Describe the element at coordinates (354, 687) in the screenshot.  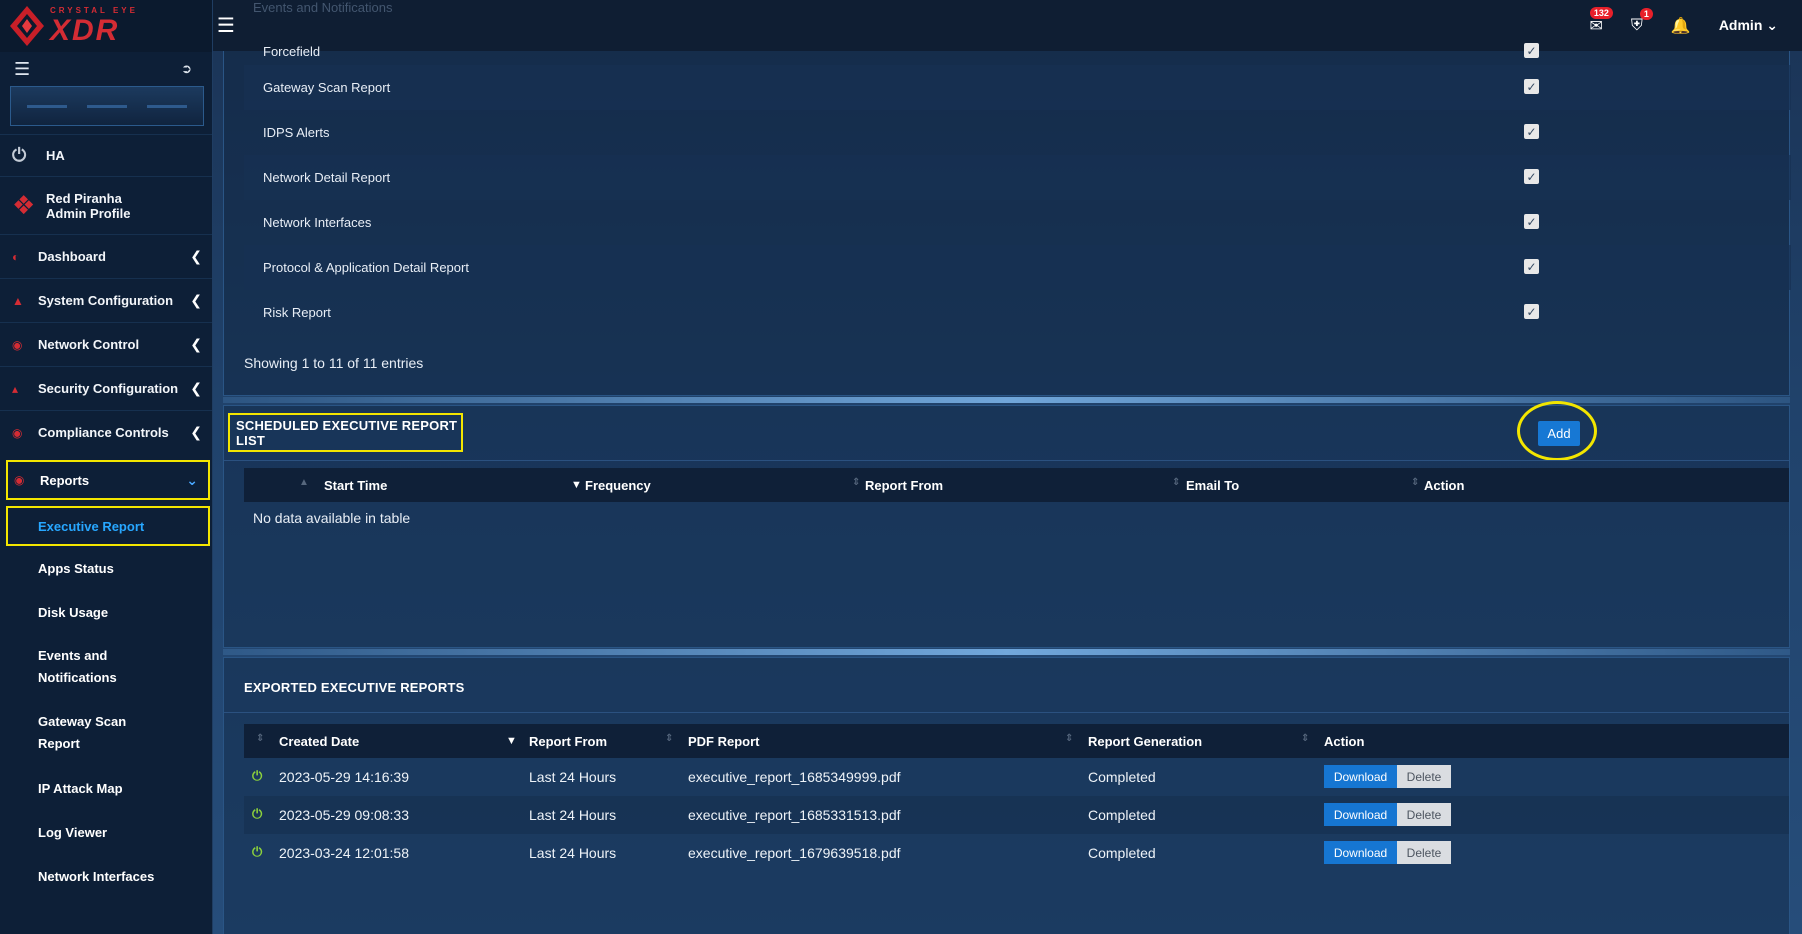
I see `panel-title: EXPORTED EXECUTIVE REPORTS` at that location.